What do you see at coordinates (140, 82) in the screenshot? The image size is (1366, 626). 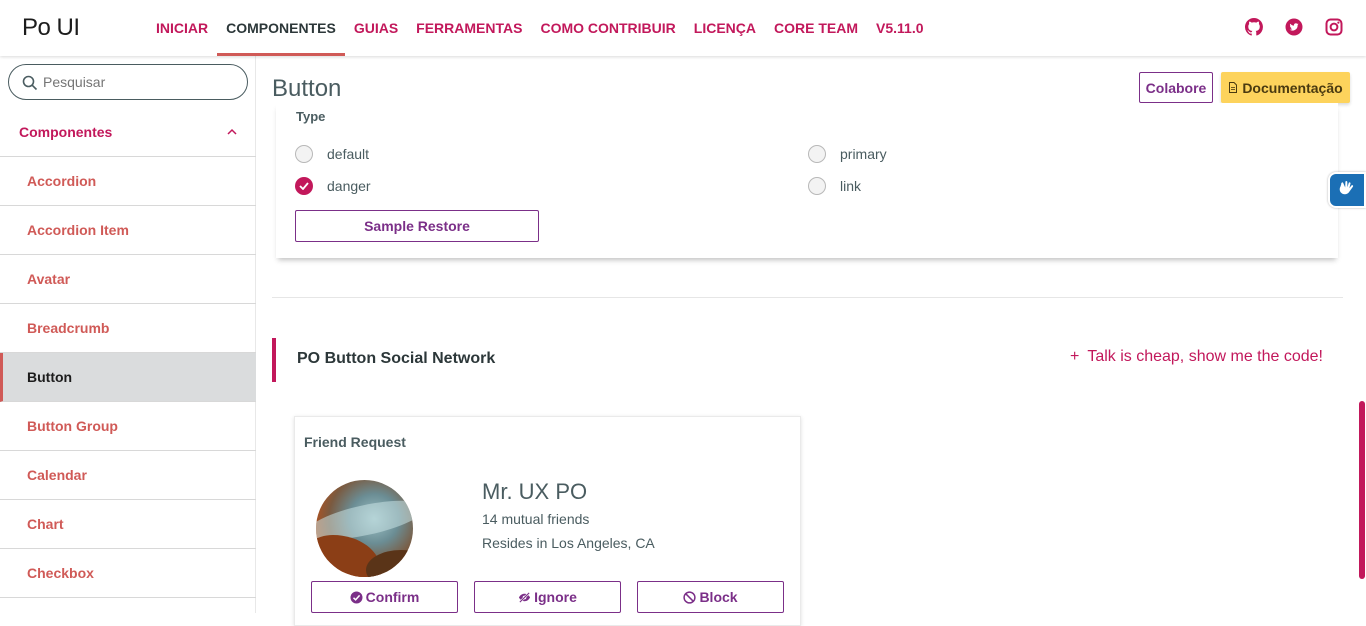 I see `search-input` at bounding box center [140, 82].